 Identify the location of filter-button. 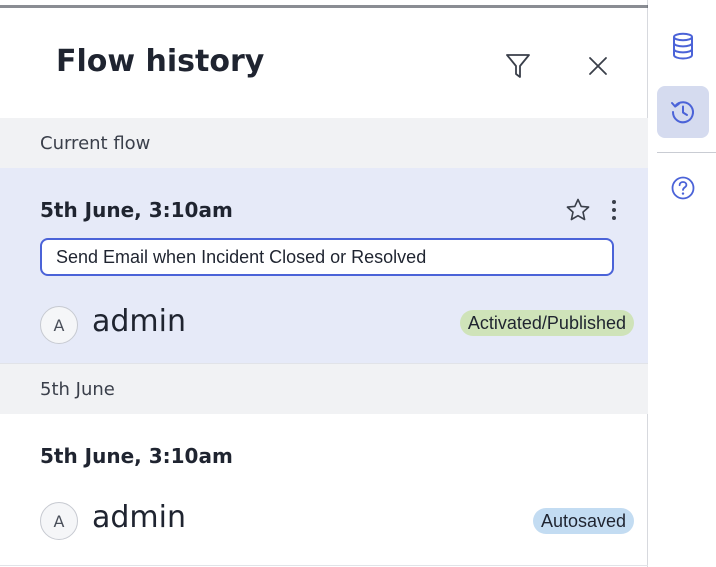
(518, 66).